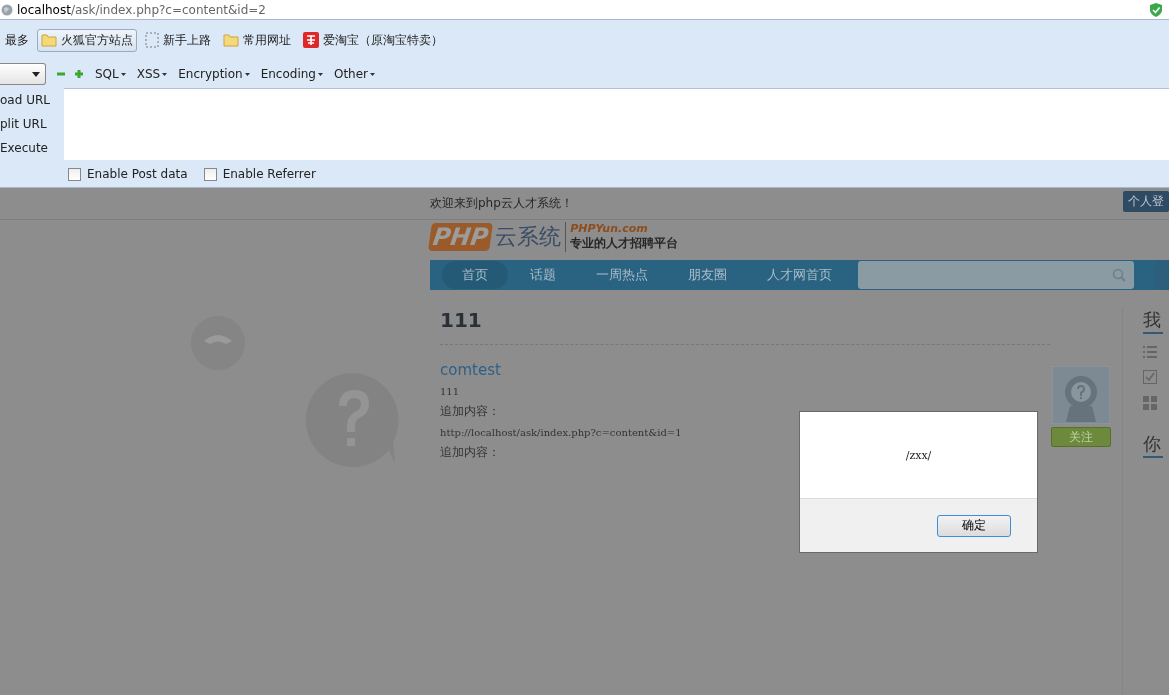  What do you see at coordinates (354, 74) in the screenshot?
I see `menu-item: Other` at bounding box center [354, 74].